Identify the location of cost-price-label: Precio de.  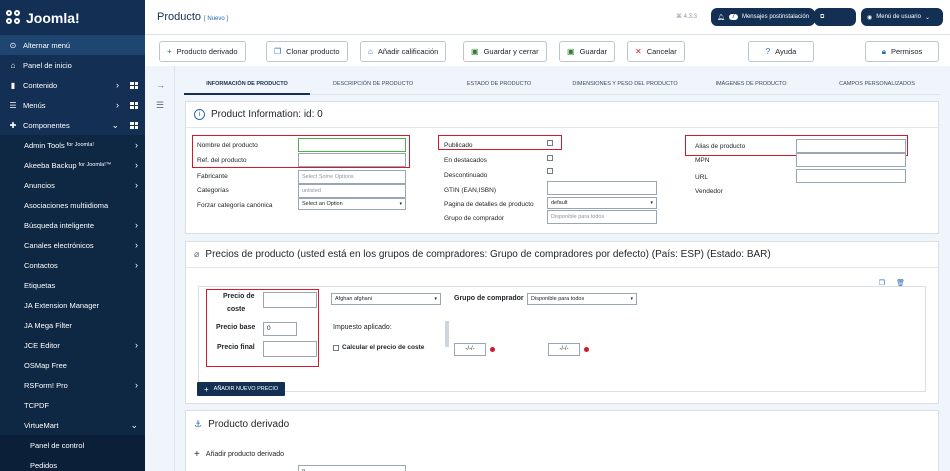
(239, 296).